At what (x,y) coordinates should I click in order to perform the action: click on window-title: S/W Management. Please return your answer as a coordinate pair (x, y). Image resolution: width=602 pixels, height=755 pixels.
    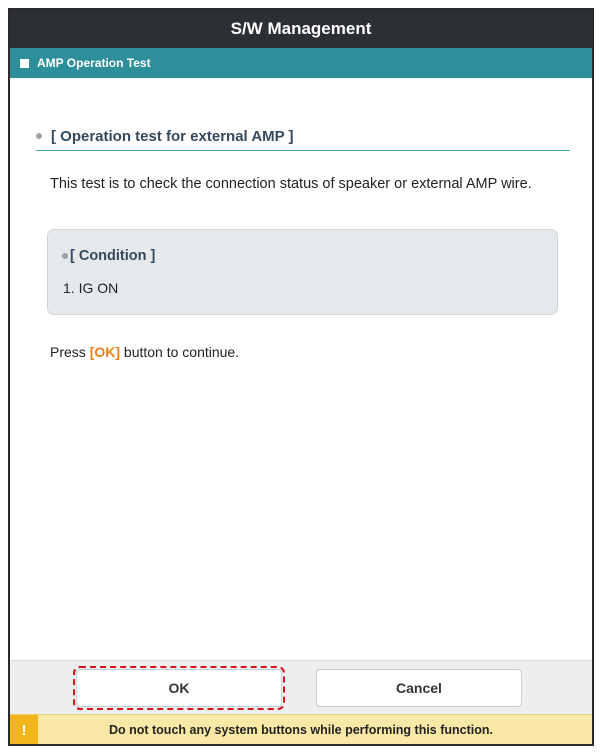
    Looking at the image, I should click on (301, 29).